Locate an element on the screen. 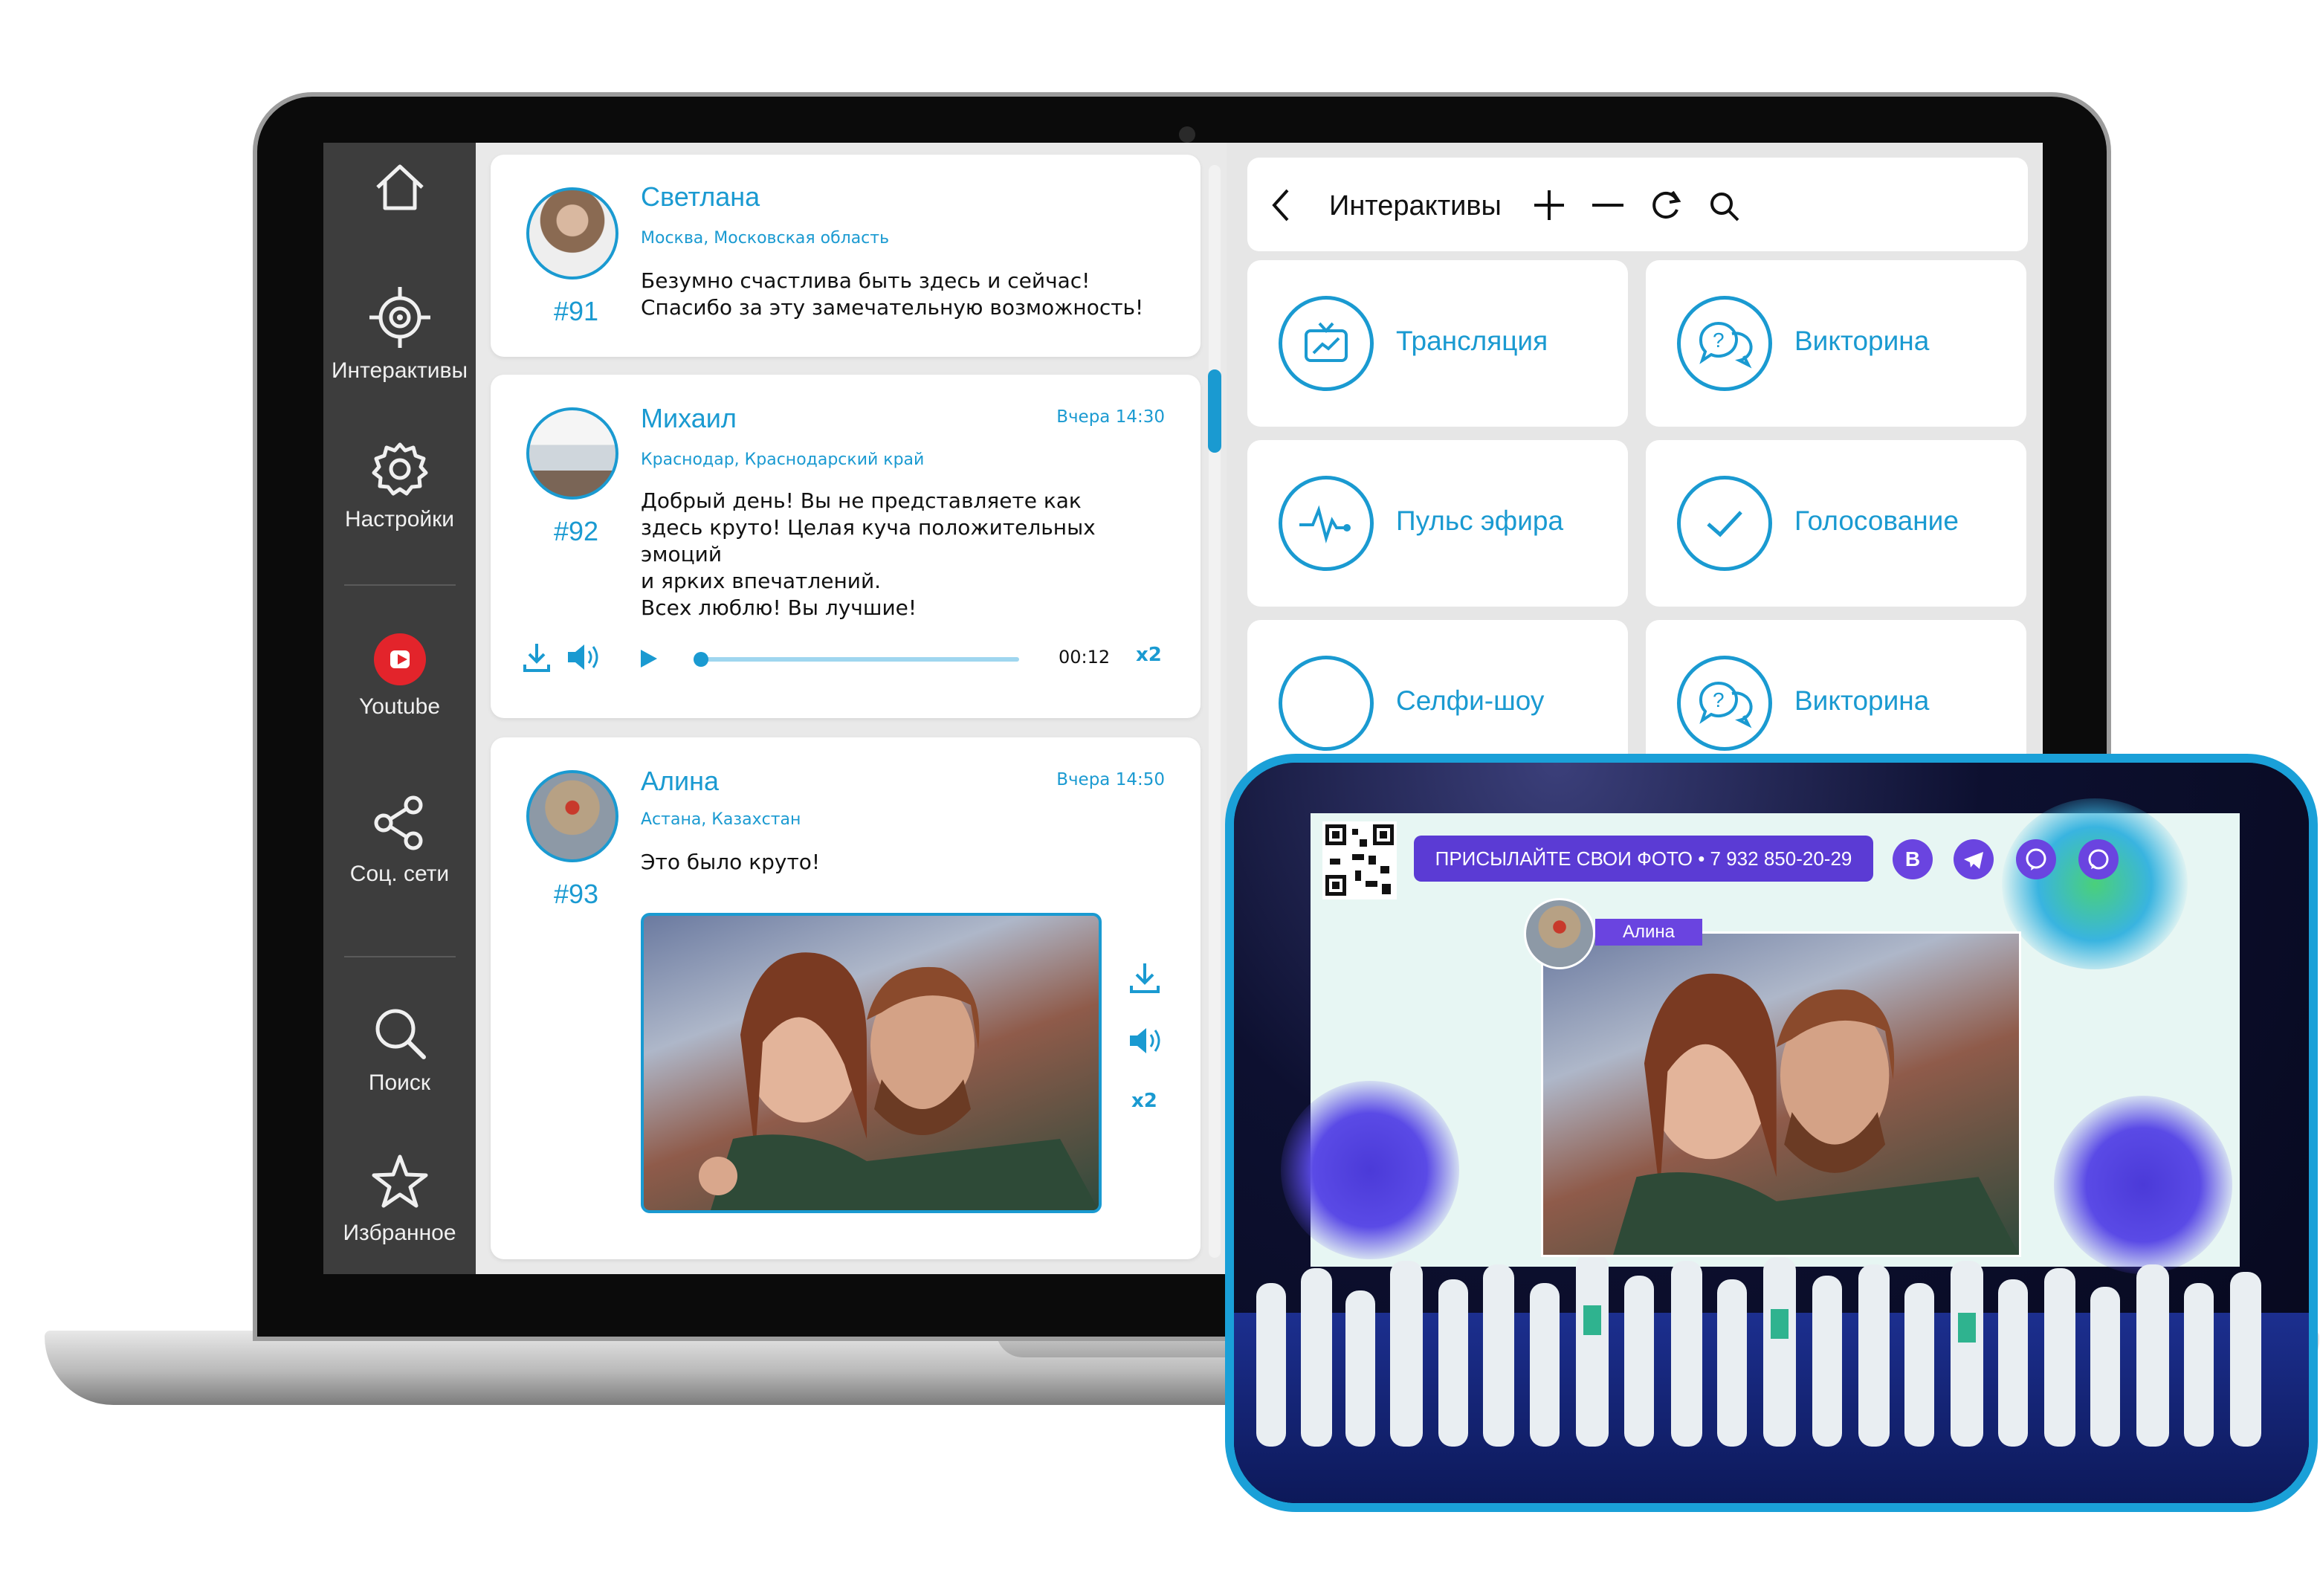 The height and width of the screenshot is (1596, 2320). post-number: #92 is located at coordinates (576, 531).